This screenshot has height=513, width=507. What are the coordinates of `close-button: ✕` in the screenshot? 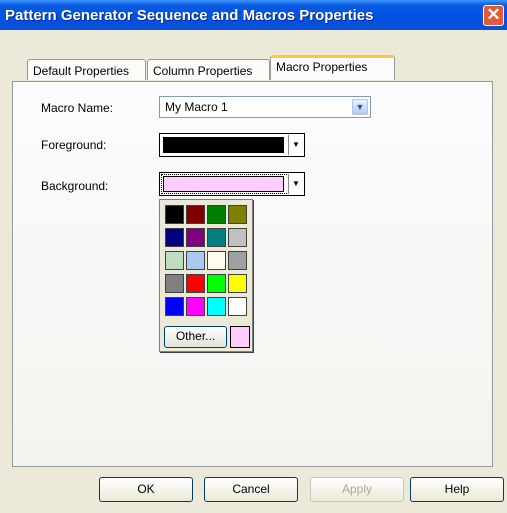 It's located at (493, 15).